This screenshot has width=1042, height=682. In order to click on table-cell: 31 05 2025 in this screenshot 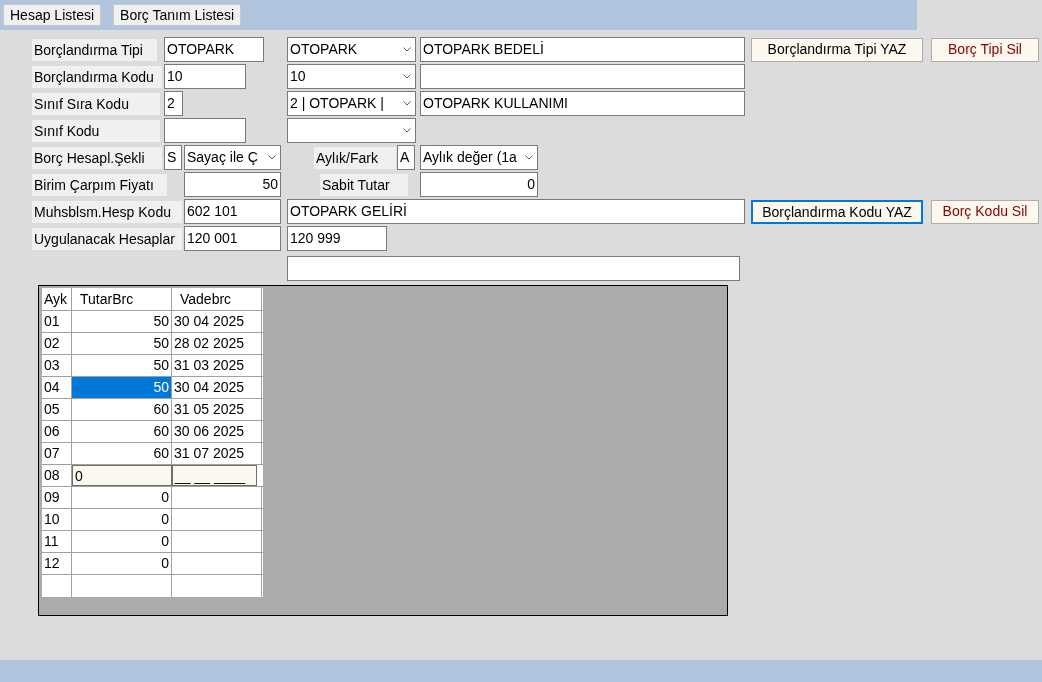, I will do `click(217, 409)`.